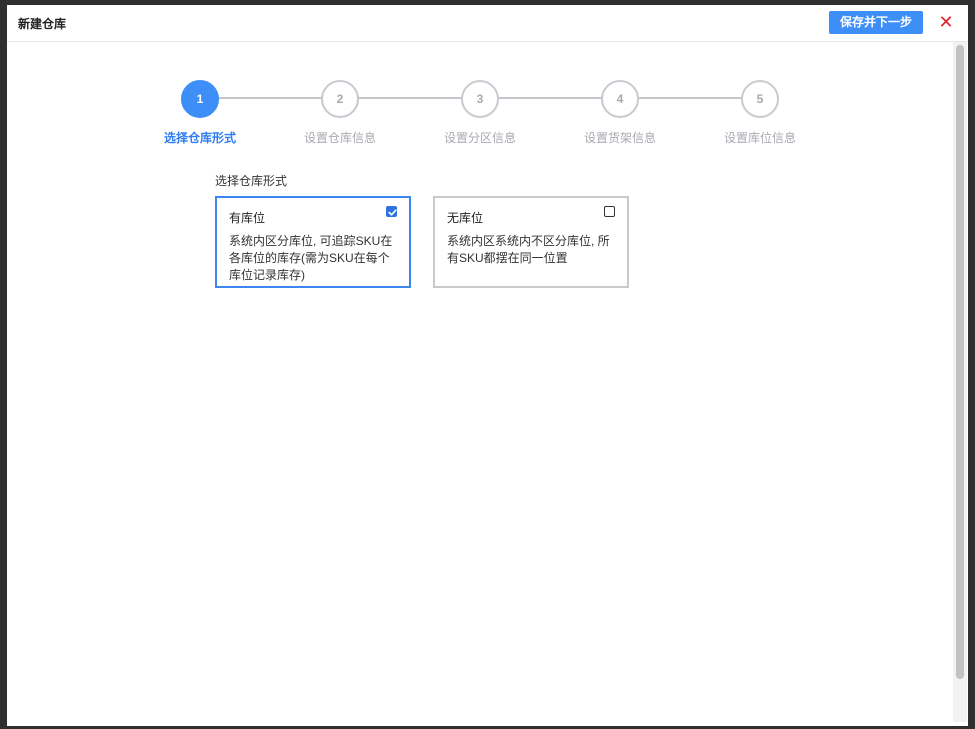  I want to click on step-1-circle: 1, so click(200, 99).